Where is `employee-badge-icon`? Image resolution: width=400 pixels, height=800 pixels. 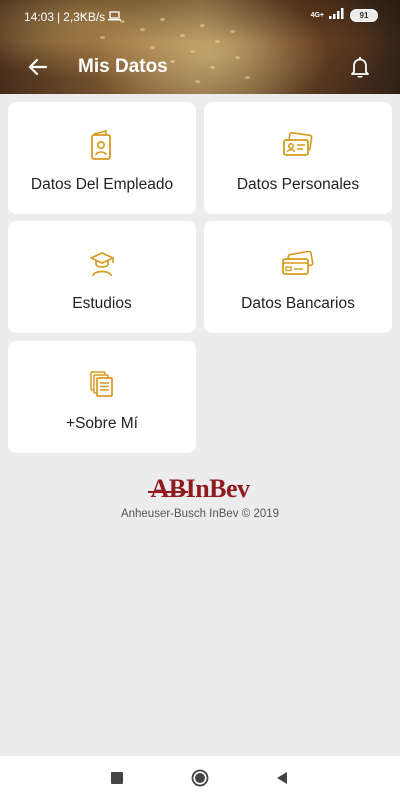
employee-badge-icon is located at coordinates (102, 145).